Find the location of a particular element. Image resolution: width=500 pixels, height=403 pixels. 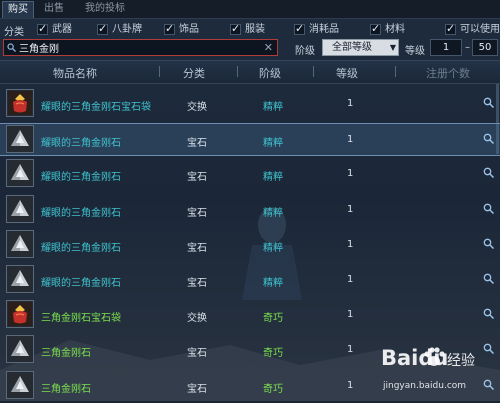

search-box: ✕ is located at coordinates (140, 47).